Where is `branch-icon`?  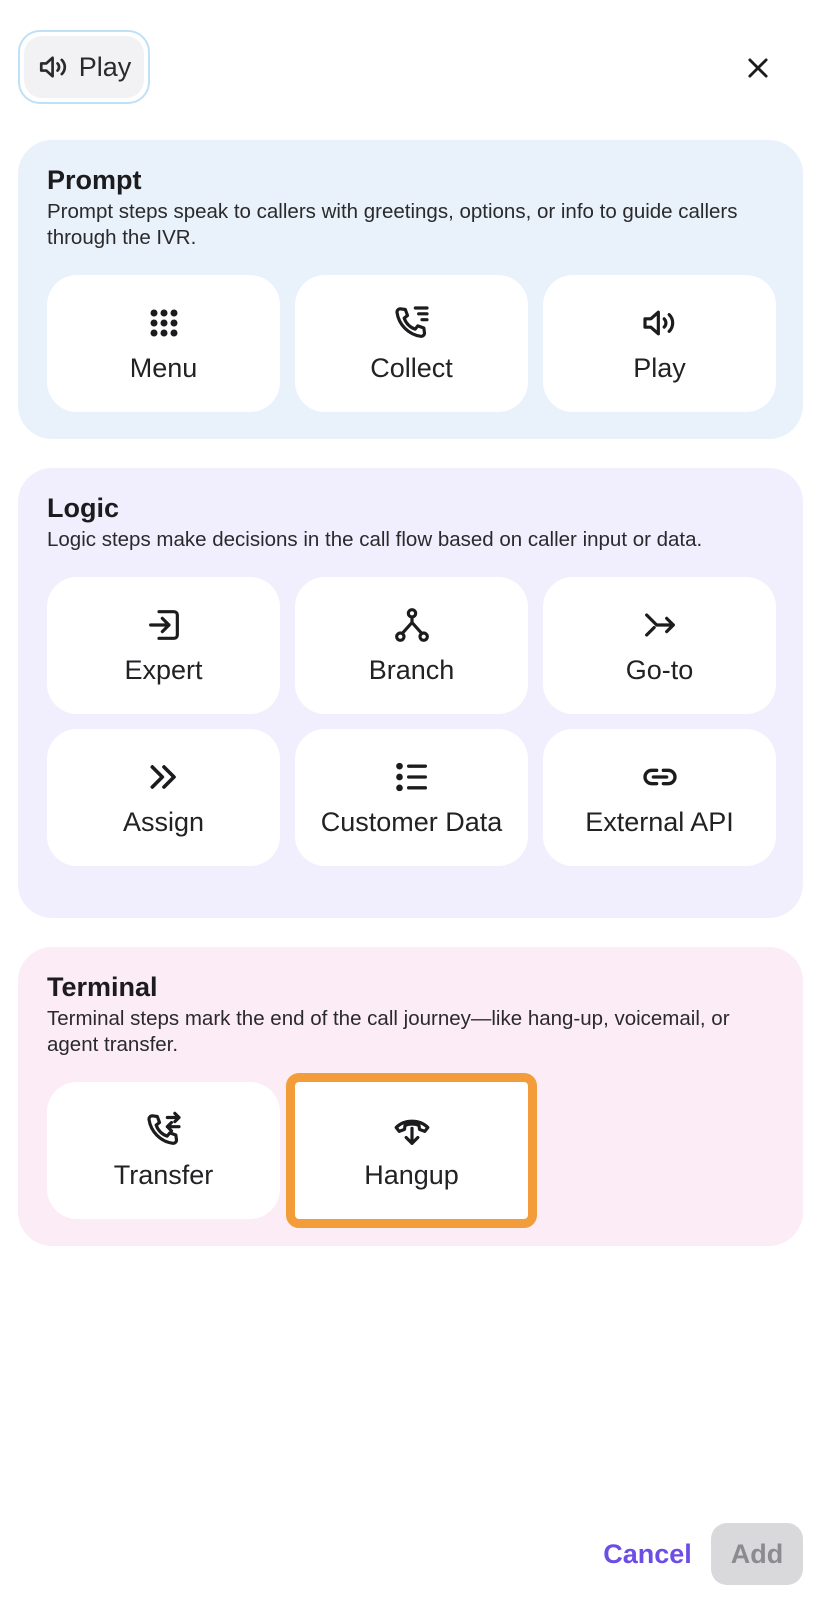 branch-icon is located at coordinates (411, 625).